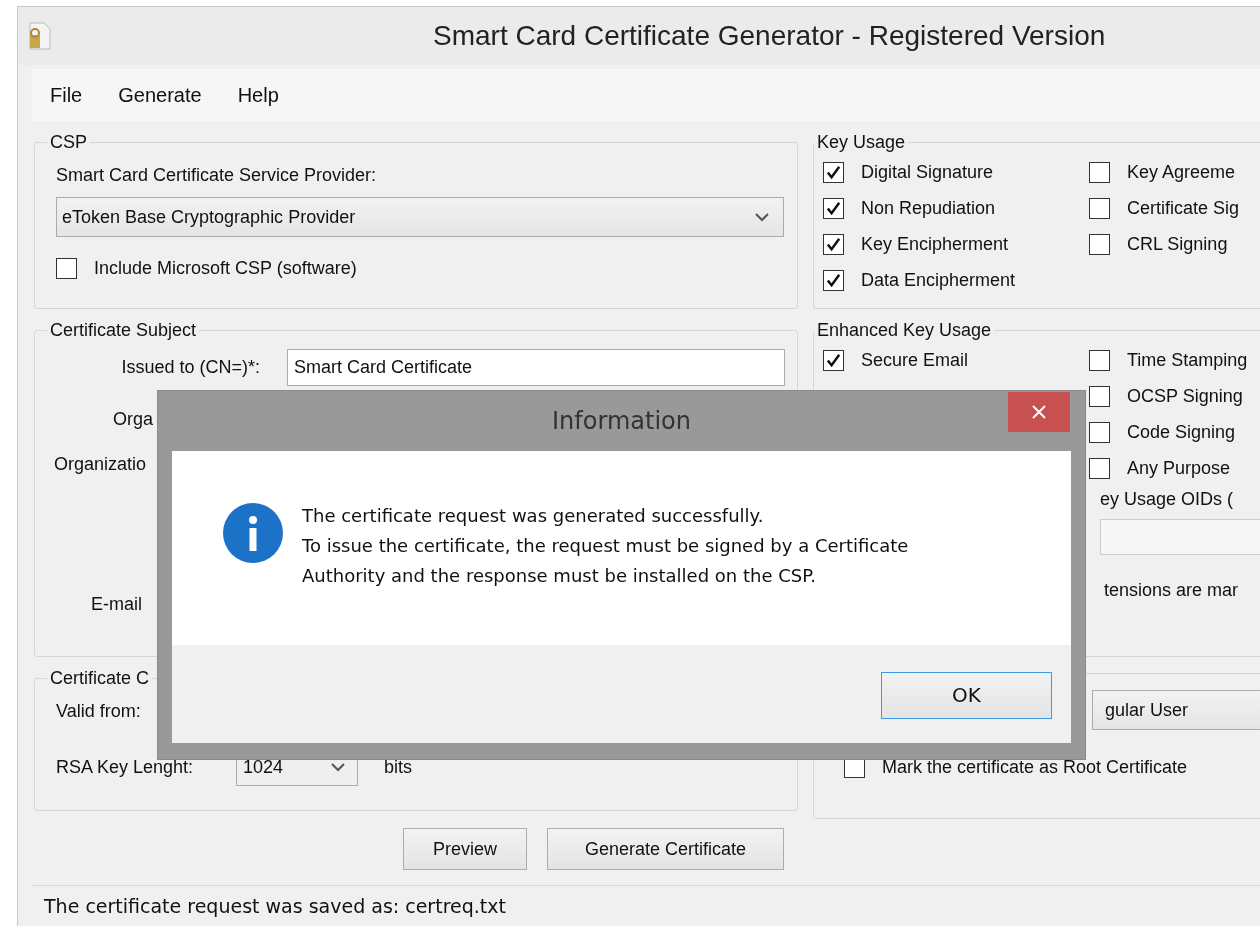  I want to click on window-title: Smart Card Certificate Generator - Registered Version, so click(769, 36).